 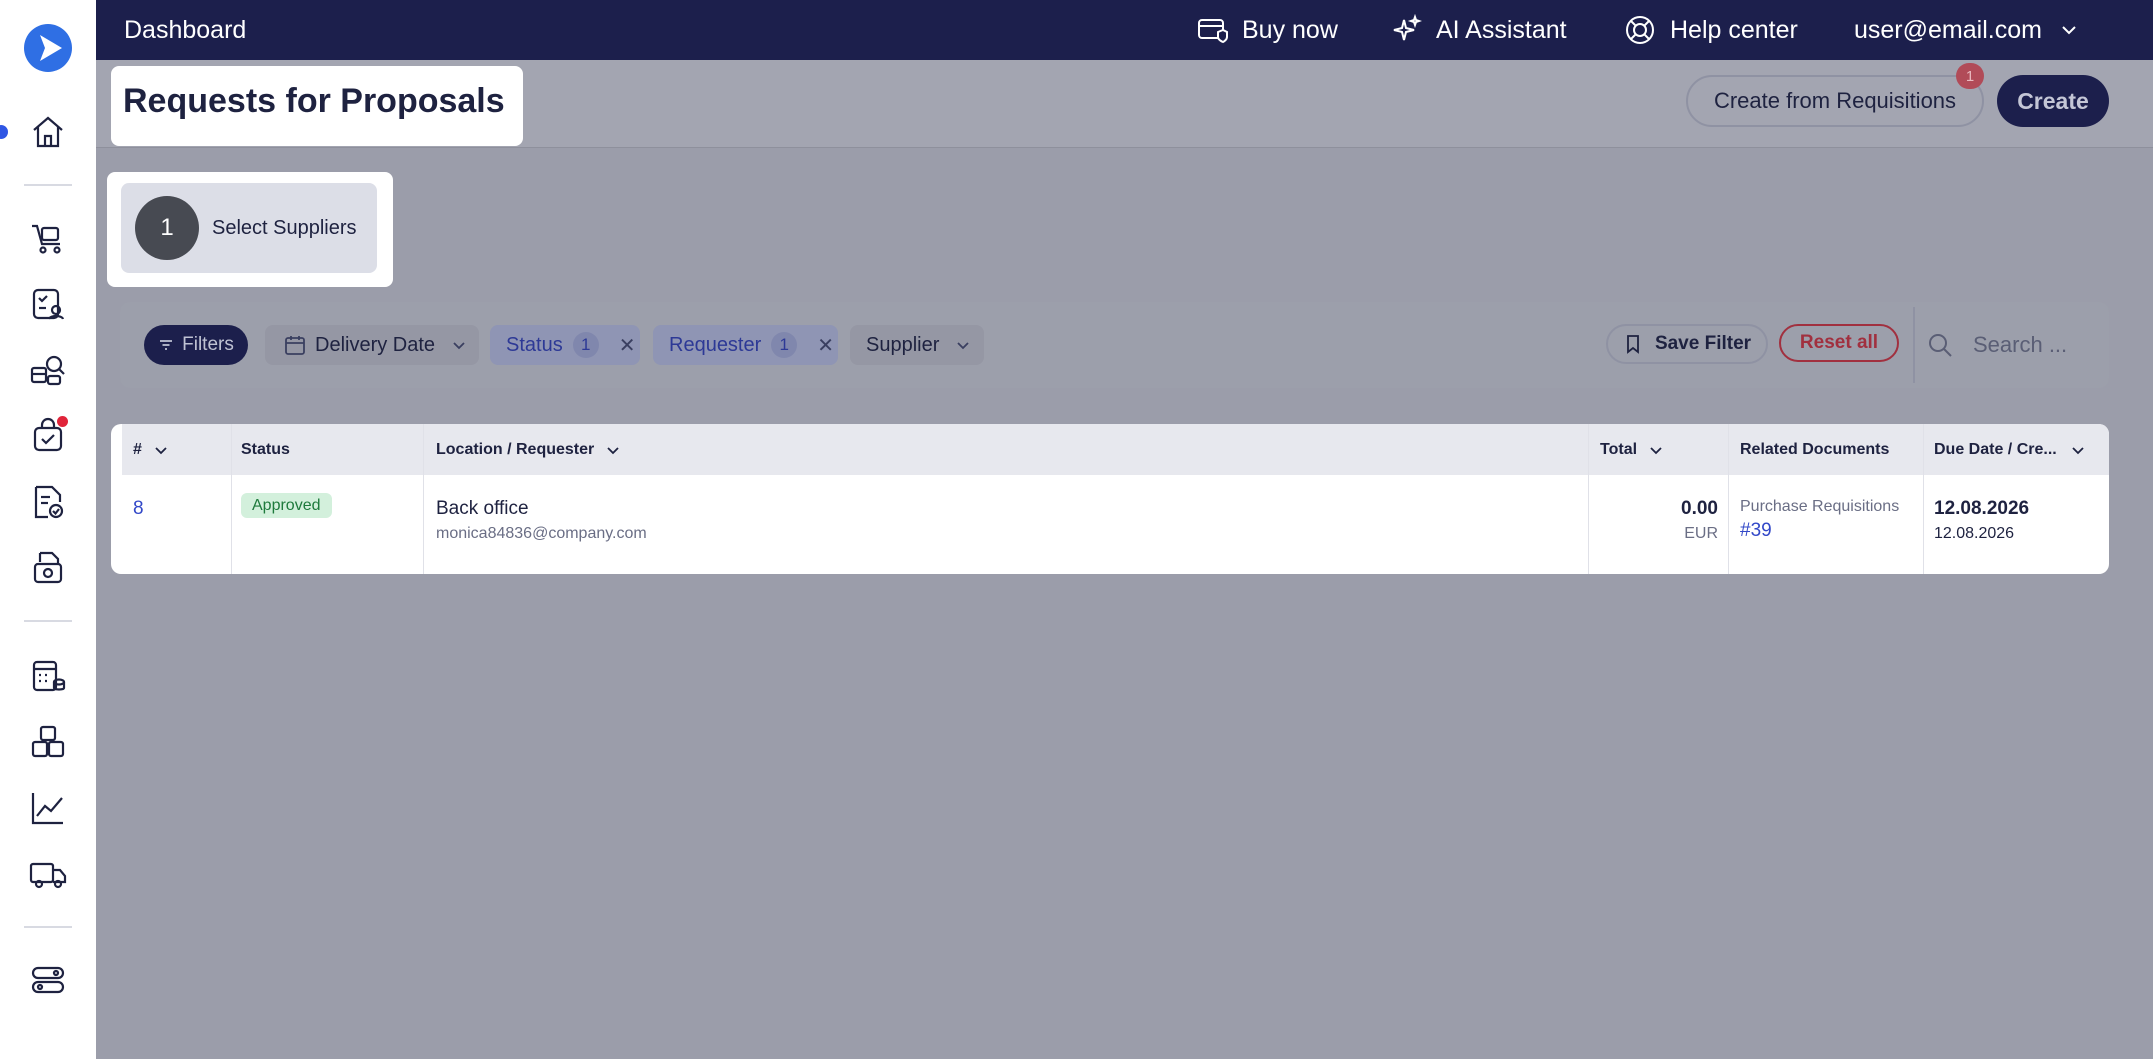 I want to click on user-email: user@email.com, so click(x=1948, y=29).